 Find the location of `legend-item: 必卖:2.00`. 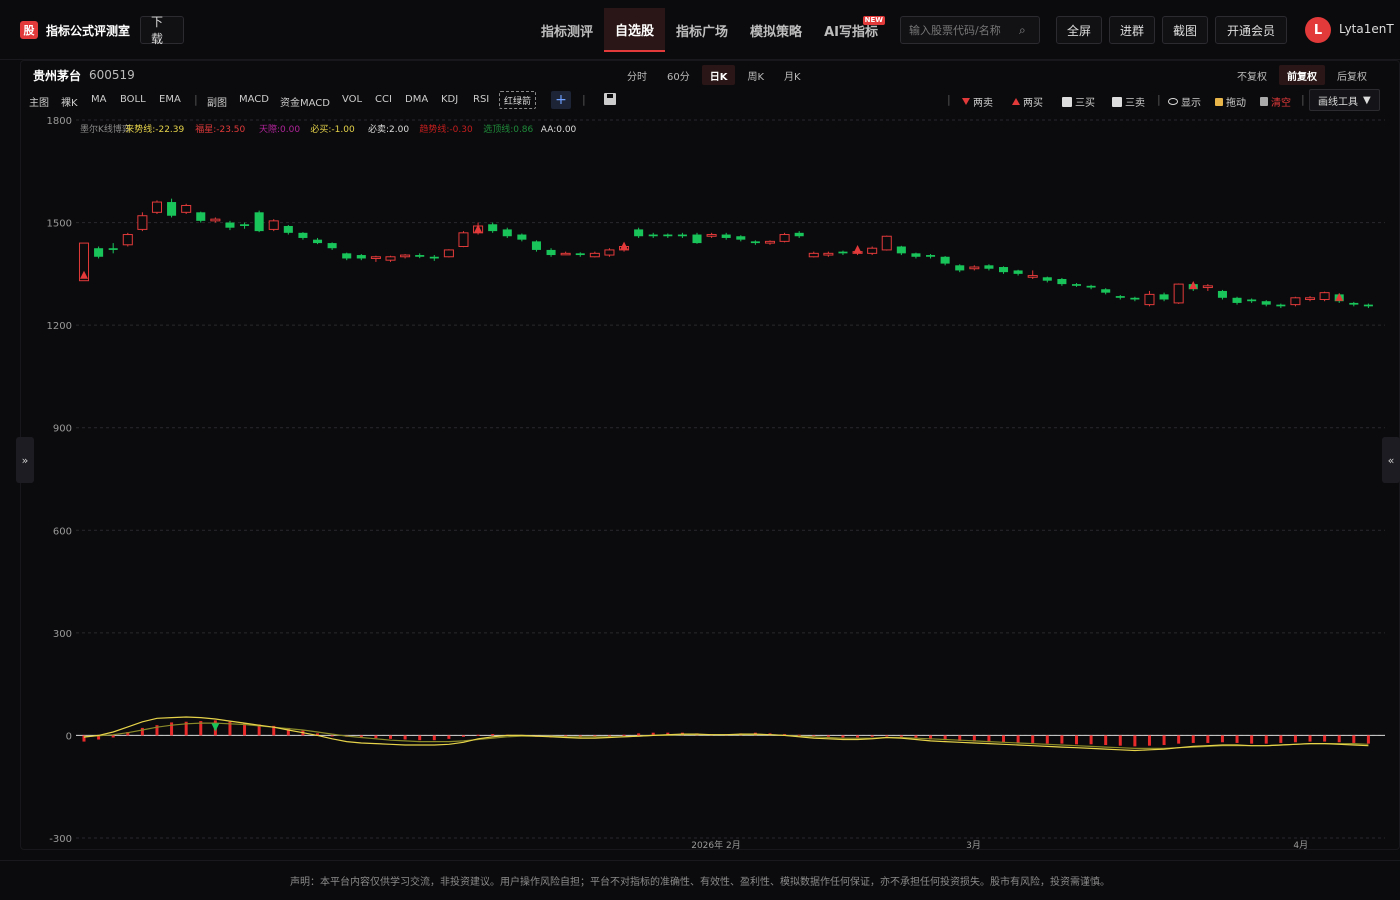

legend-item: 必卖:2.00 is located at coordinates (388, 129).